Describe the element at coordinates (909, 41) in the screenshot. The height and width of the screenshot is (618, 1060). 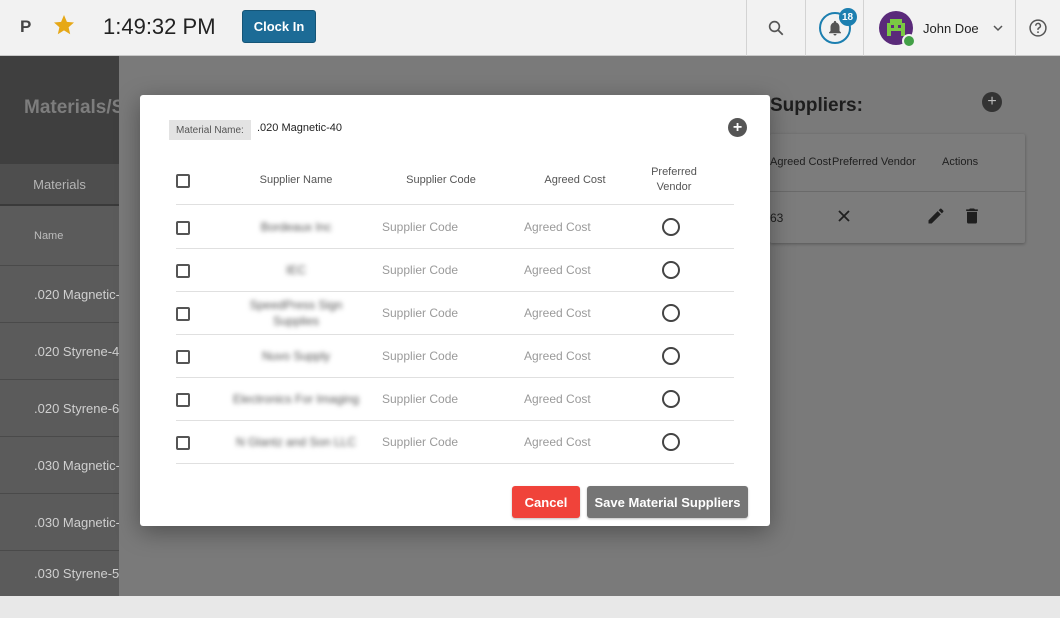
I see `online-status-icon` at that location.